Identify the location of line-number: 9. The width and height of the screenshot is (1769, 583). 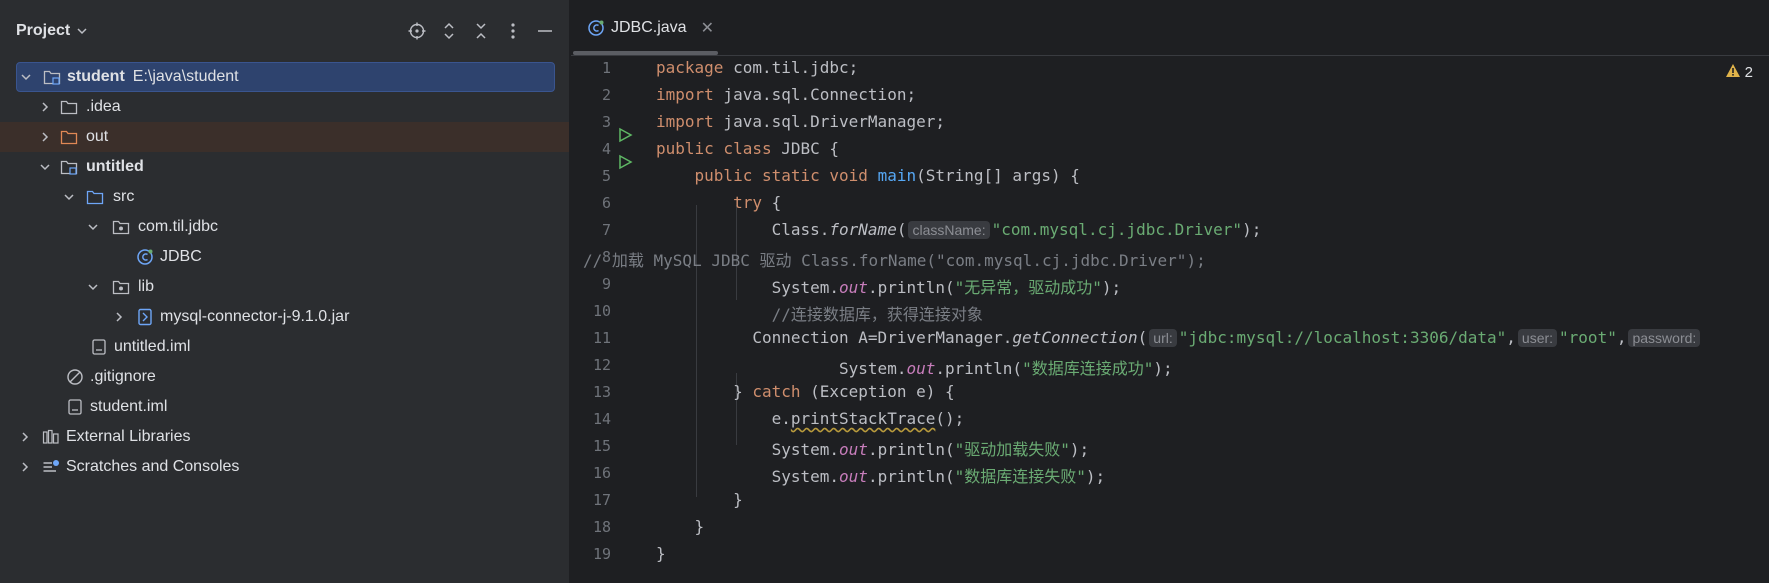
(591, 284).